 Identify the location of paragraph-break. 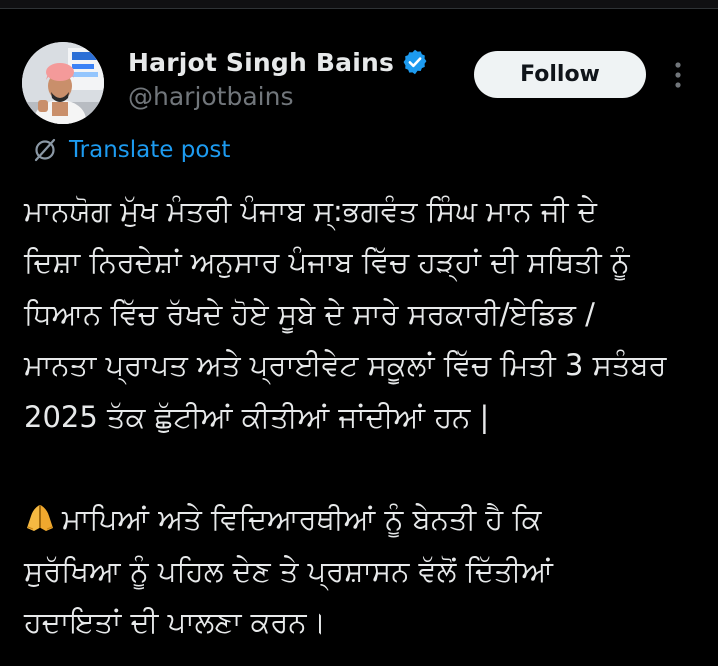
(364, 468).